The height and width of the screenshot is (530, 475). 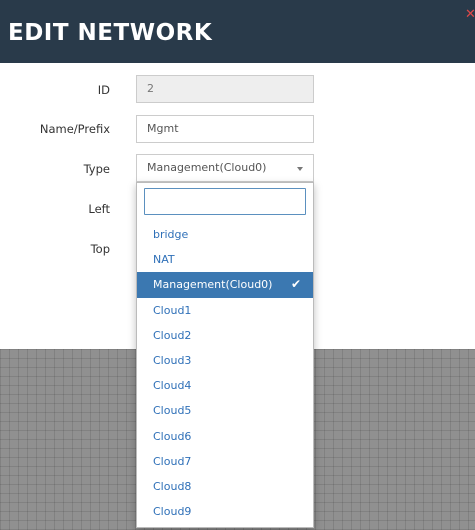 I want to click on left-label: Left, so click(x=99, y=209).